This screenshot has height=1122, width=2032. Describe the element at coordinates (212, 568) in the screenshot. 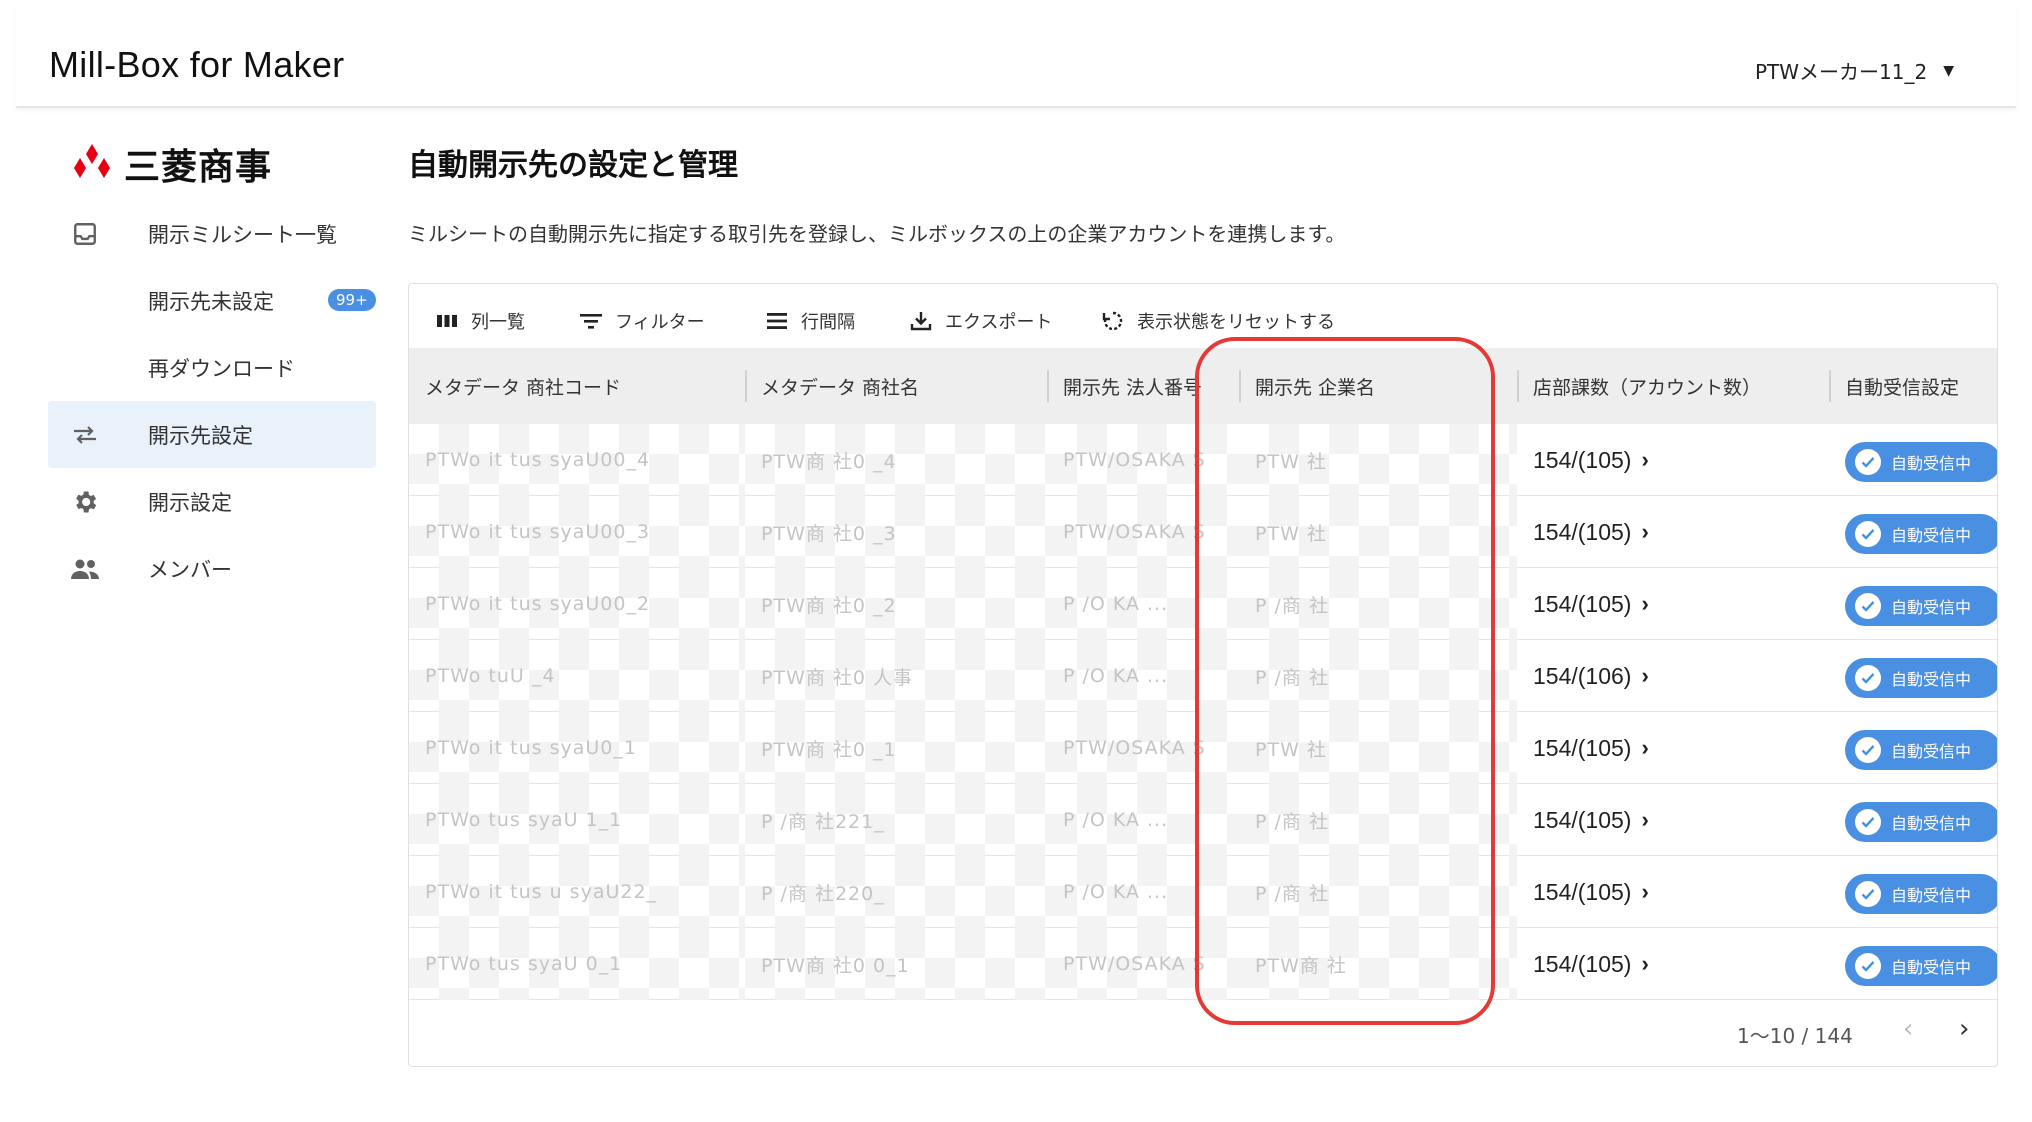

I see `sidebar-item-members: メンバー` at that location.